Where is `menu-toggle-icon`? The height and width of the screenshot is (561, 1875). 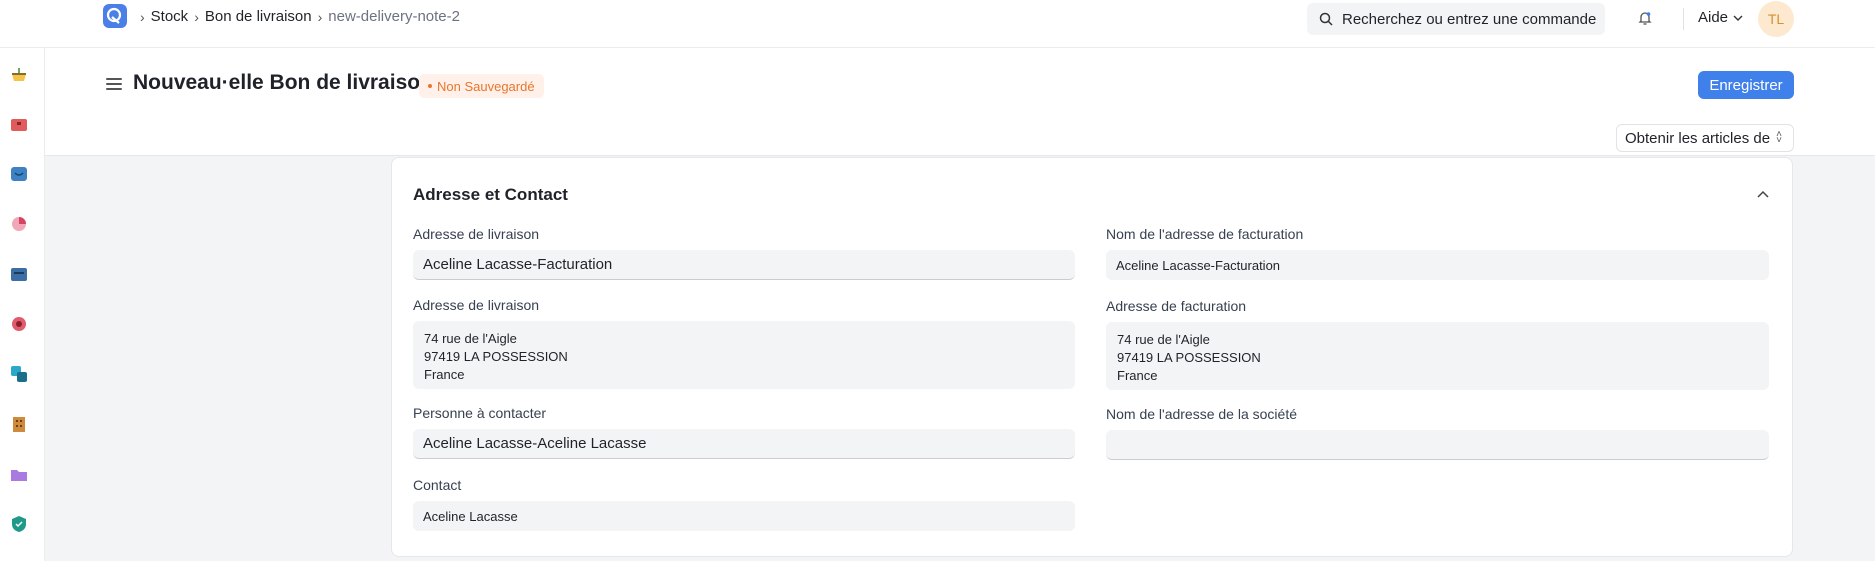
menu-toggle-icon is located at coordinates (114, 84).